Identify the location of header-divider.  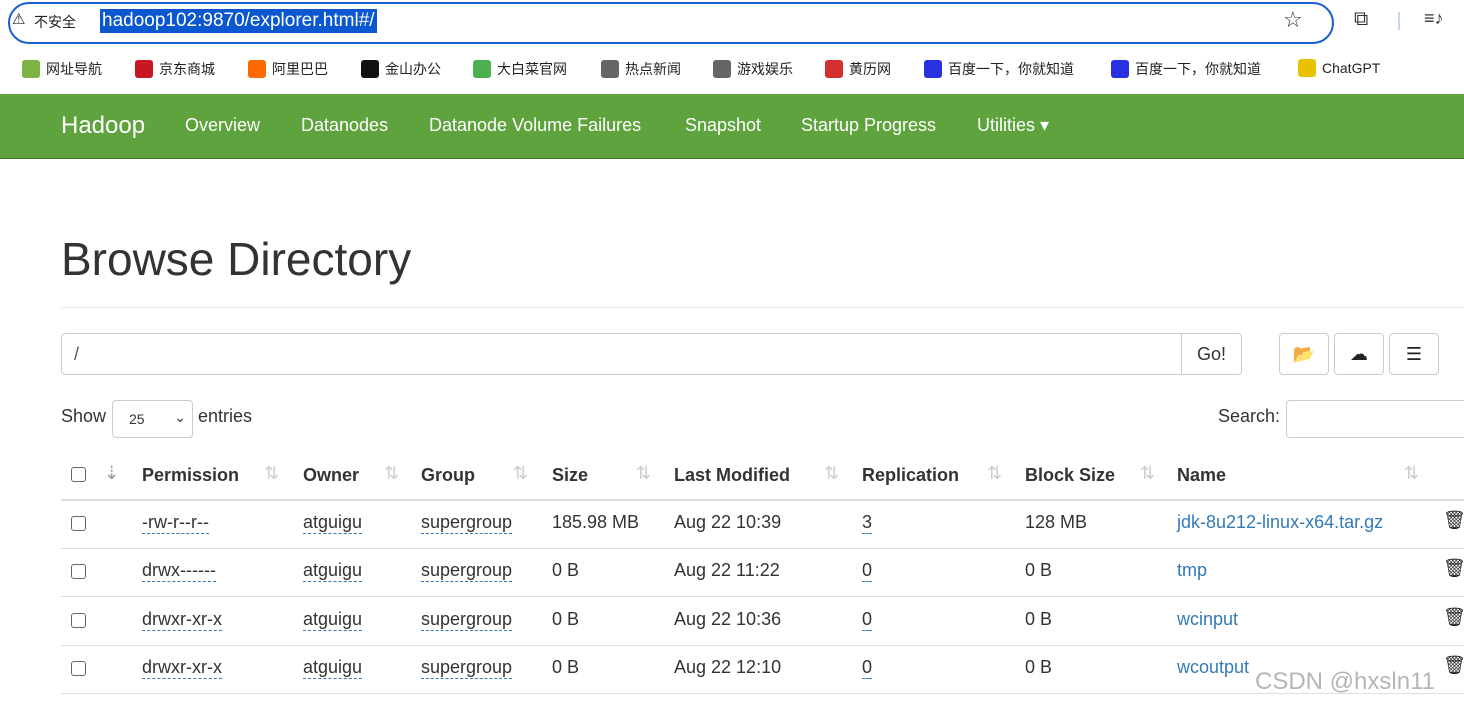
(762, 500).